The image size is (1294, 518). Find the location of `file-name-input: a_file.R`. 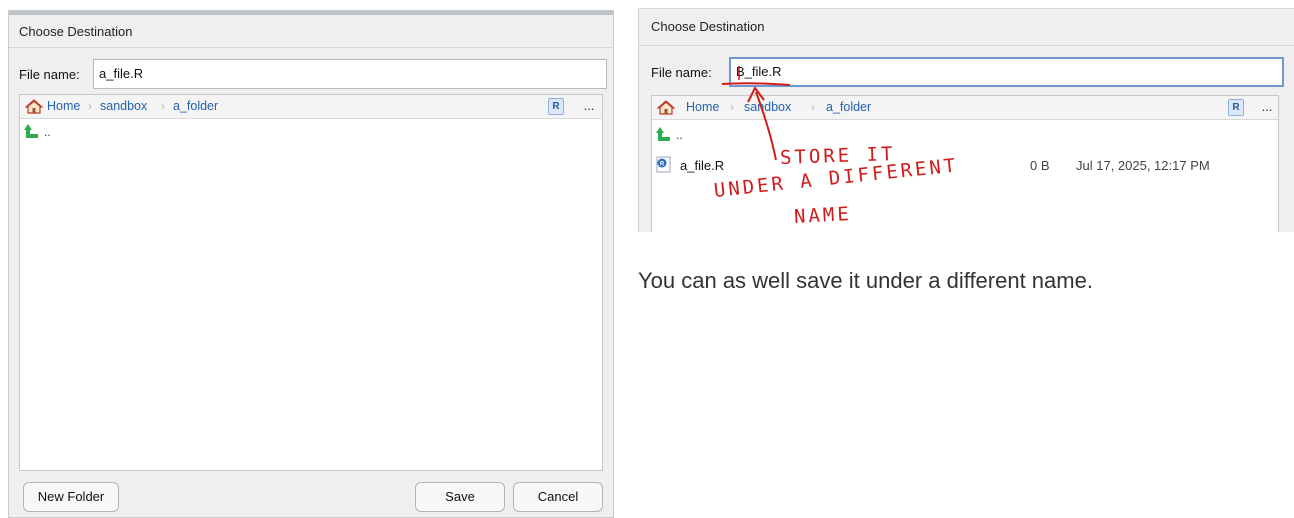

file-name-input: a_file.R is located at coordinates (350, 74).